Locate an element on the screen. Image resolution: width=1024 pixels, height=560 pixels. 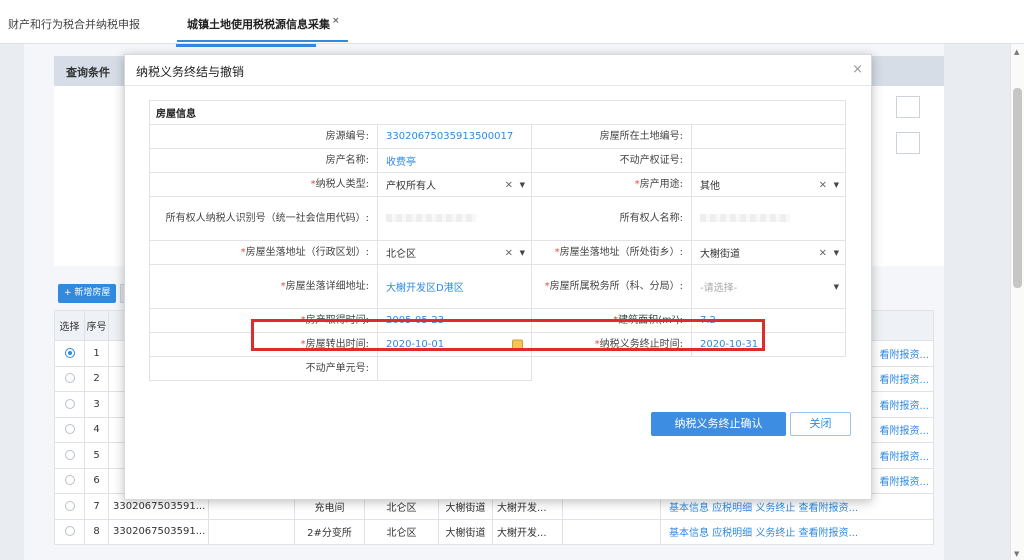
street-select: 大榭街道 × ▼ is located at coordinates (768, 252).